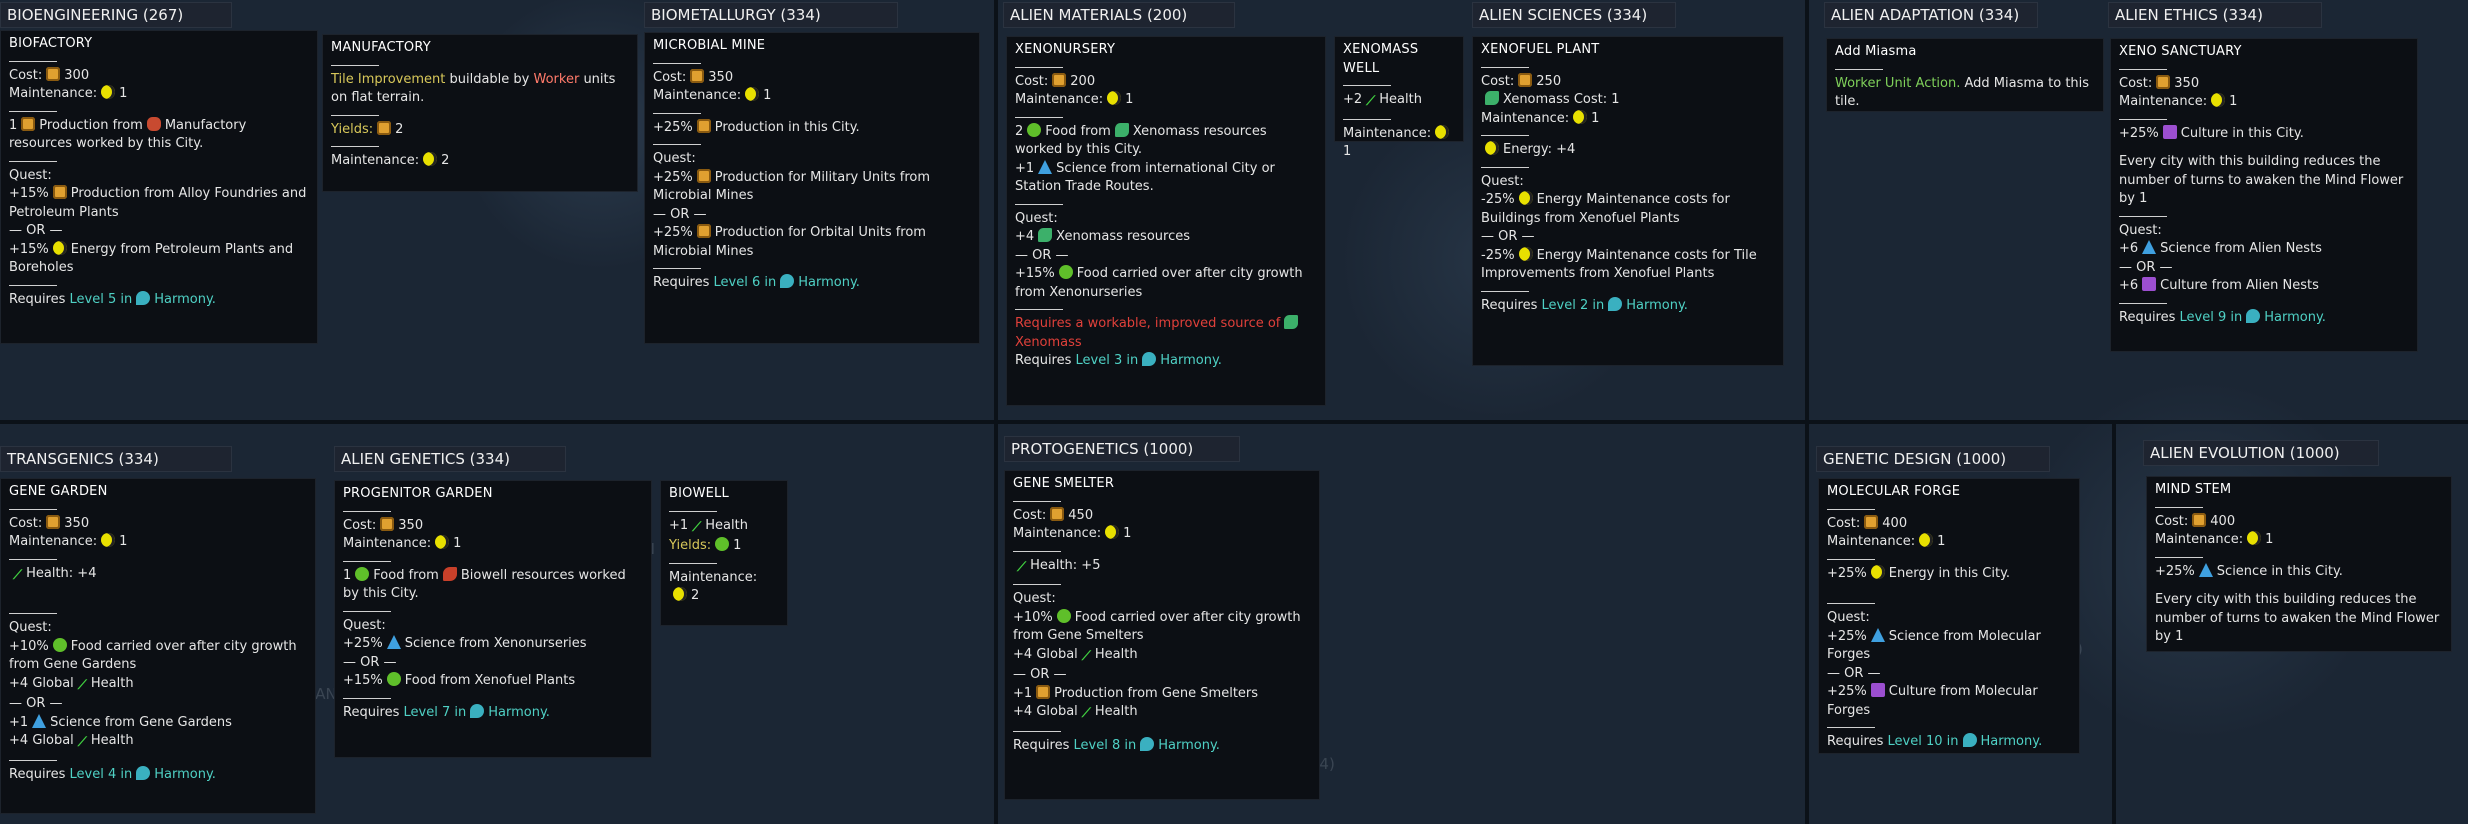  I want to click on requires-in: in, so click(1132, 360).